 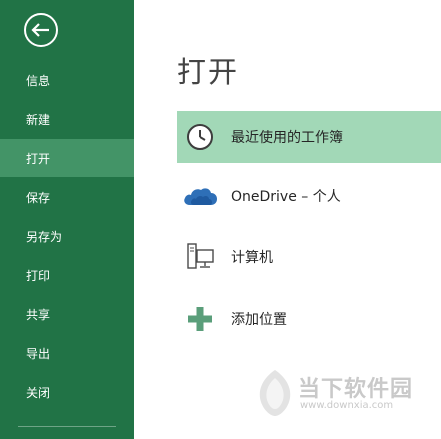 I want to click on location-add-place: 添加位置, so click(x=309, y=319).